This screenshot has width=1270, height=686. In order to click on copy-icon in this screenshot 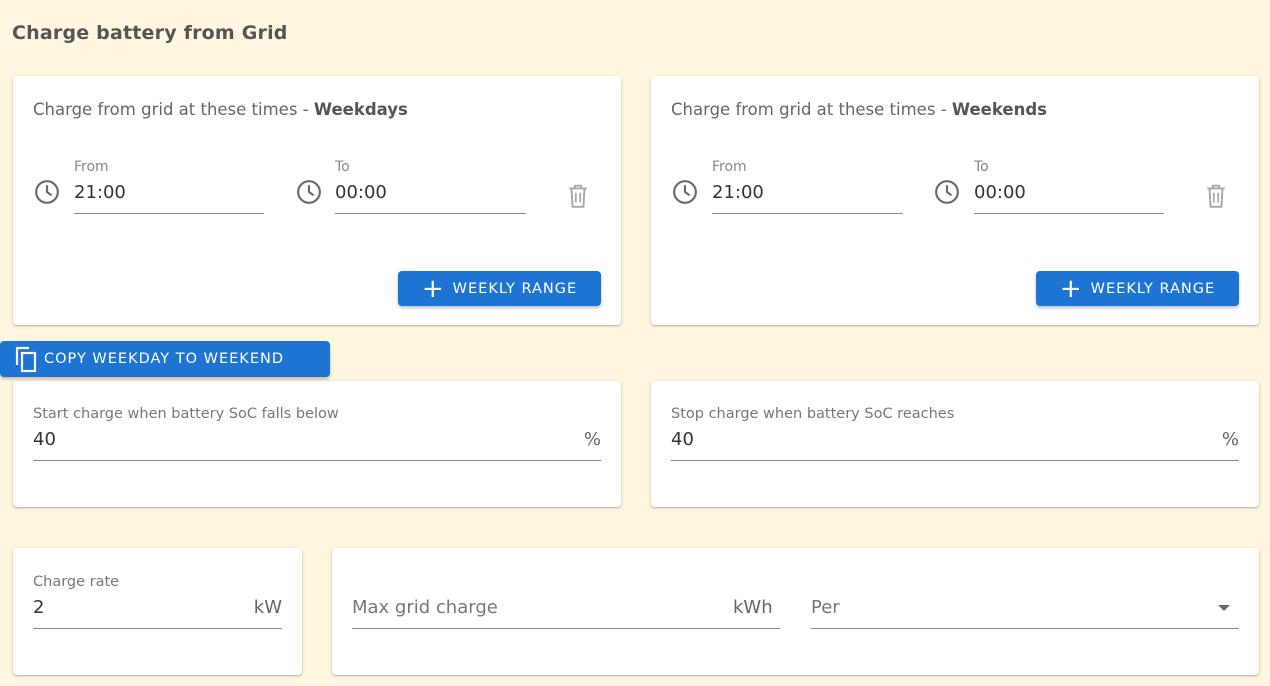, I will do `click(26, 359)`.